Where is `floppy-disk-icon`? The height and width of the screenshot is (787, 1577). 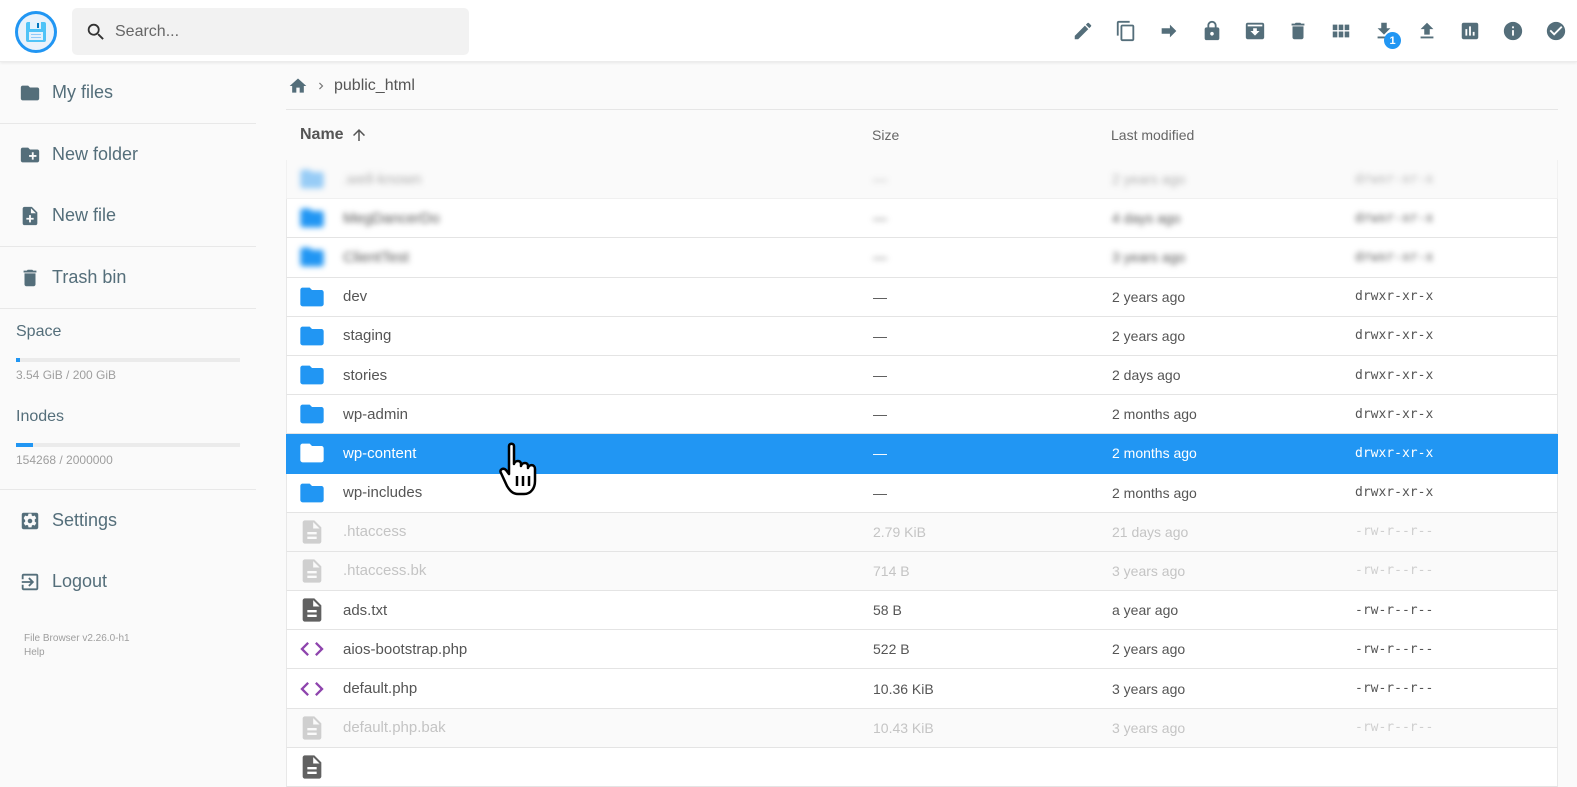
floppy-disk-icon is located at coordinates (36, 32).